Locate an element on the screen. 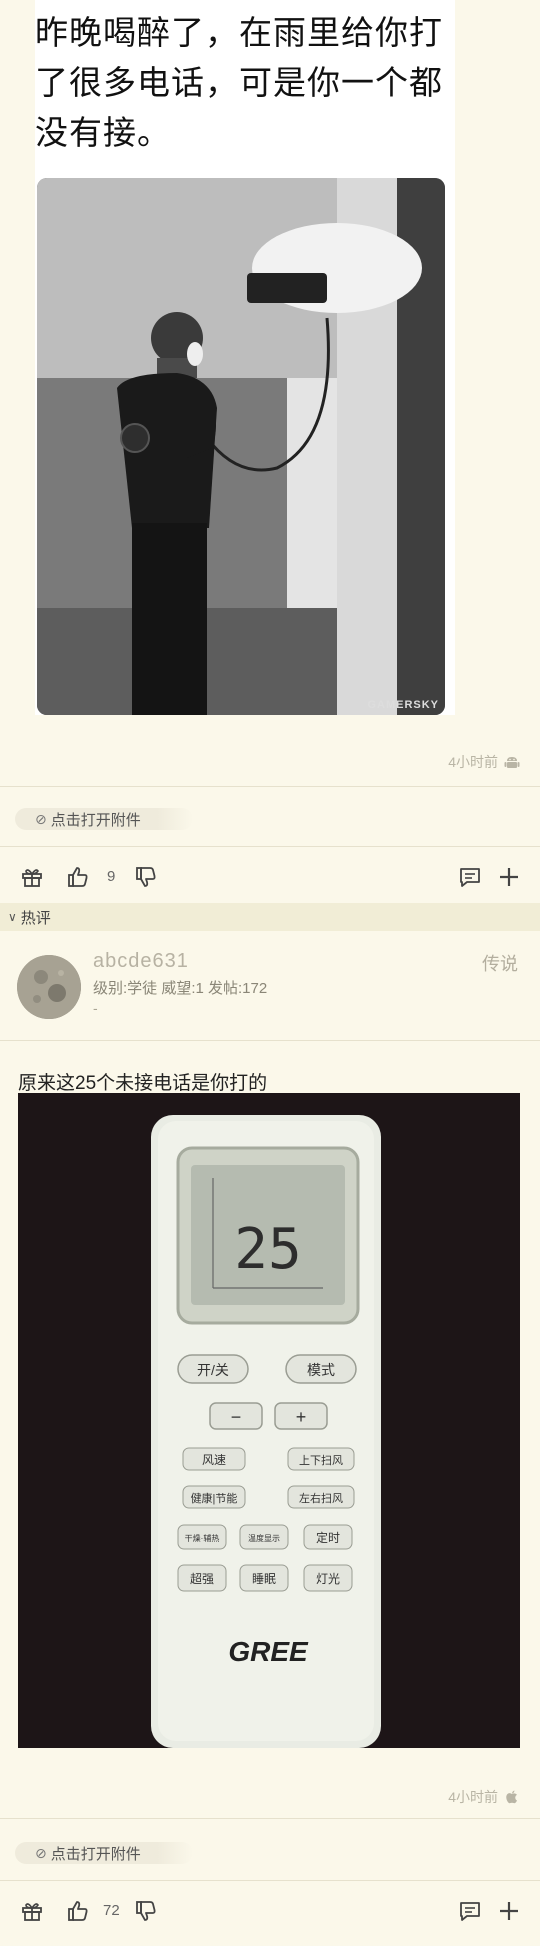  meme-caption: 昨晚喝醉了，在雨里给你打 了很多电话，可是你一个都 没有接。 is located at coordinates (245, 79).